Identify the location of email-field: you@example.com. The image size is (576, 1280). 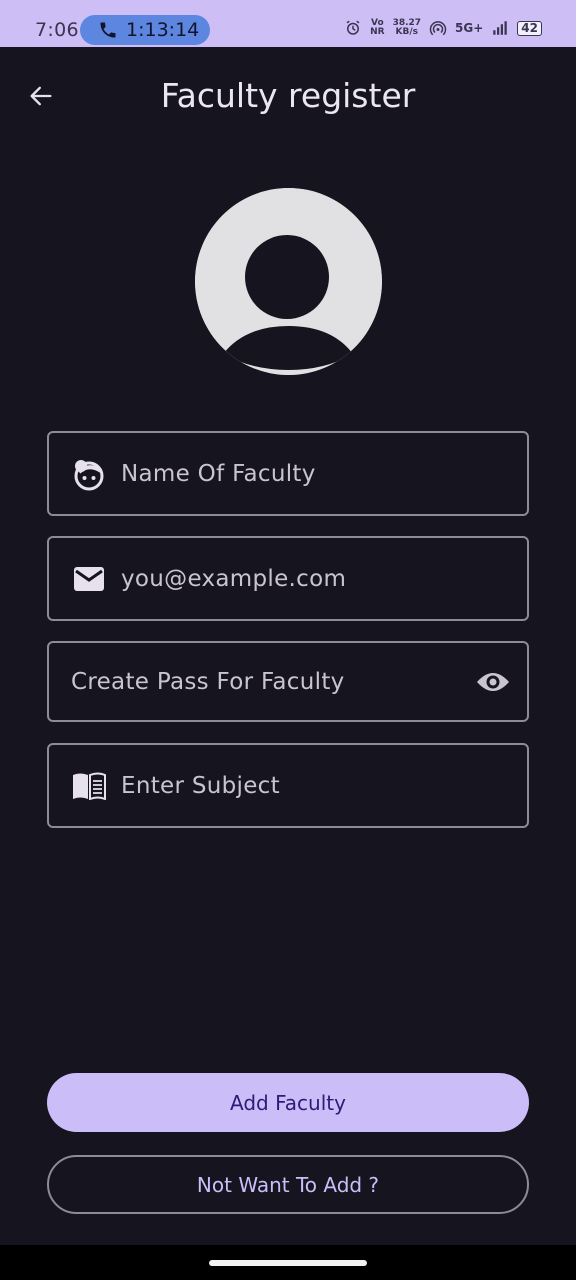
(288, 578).